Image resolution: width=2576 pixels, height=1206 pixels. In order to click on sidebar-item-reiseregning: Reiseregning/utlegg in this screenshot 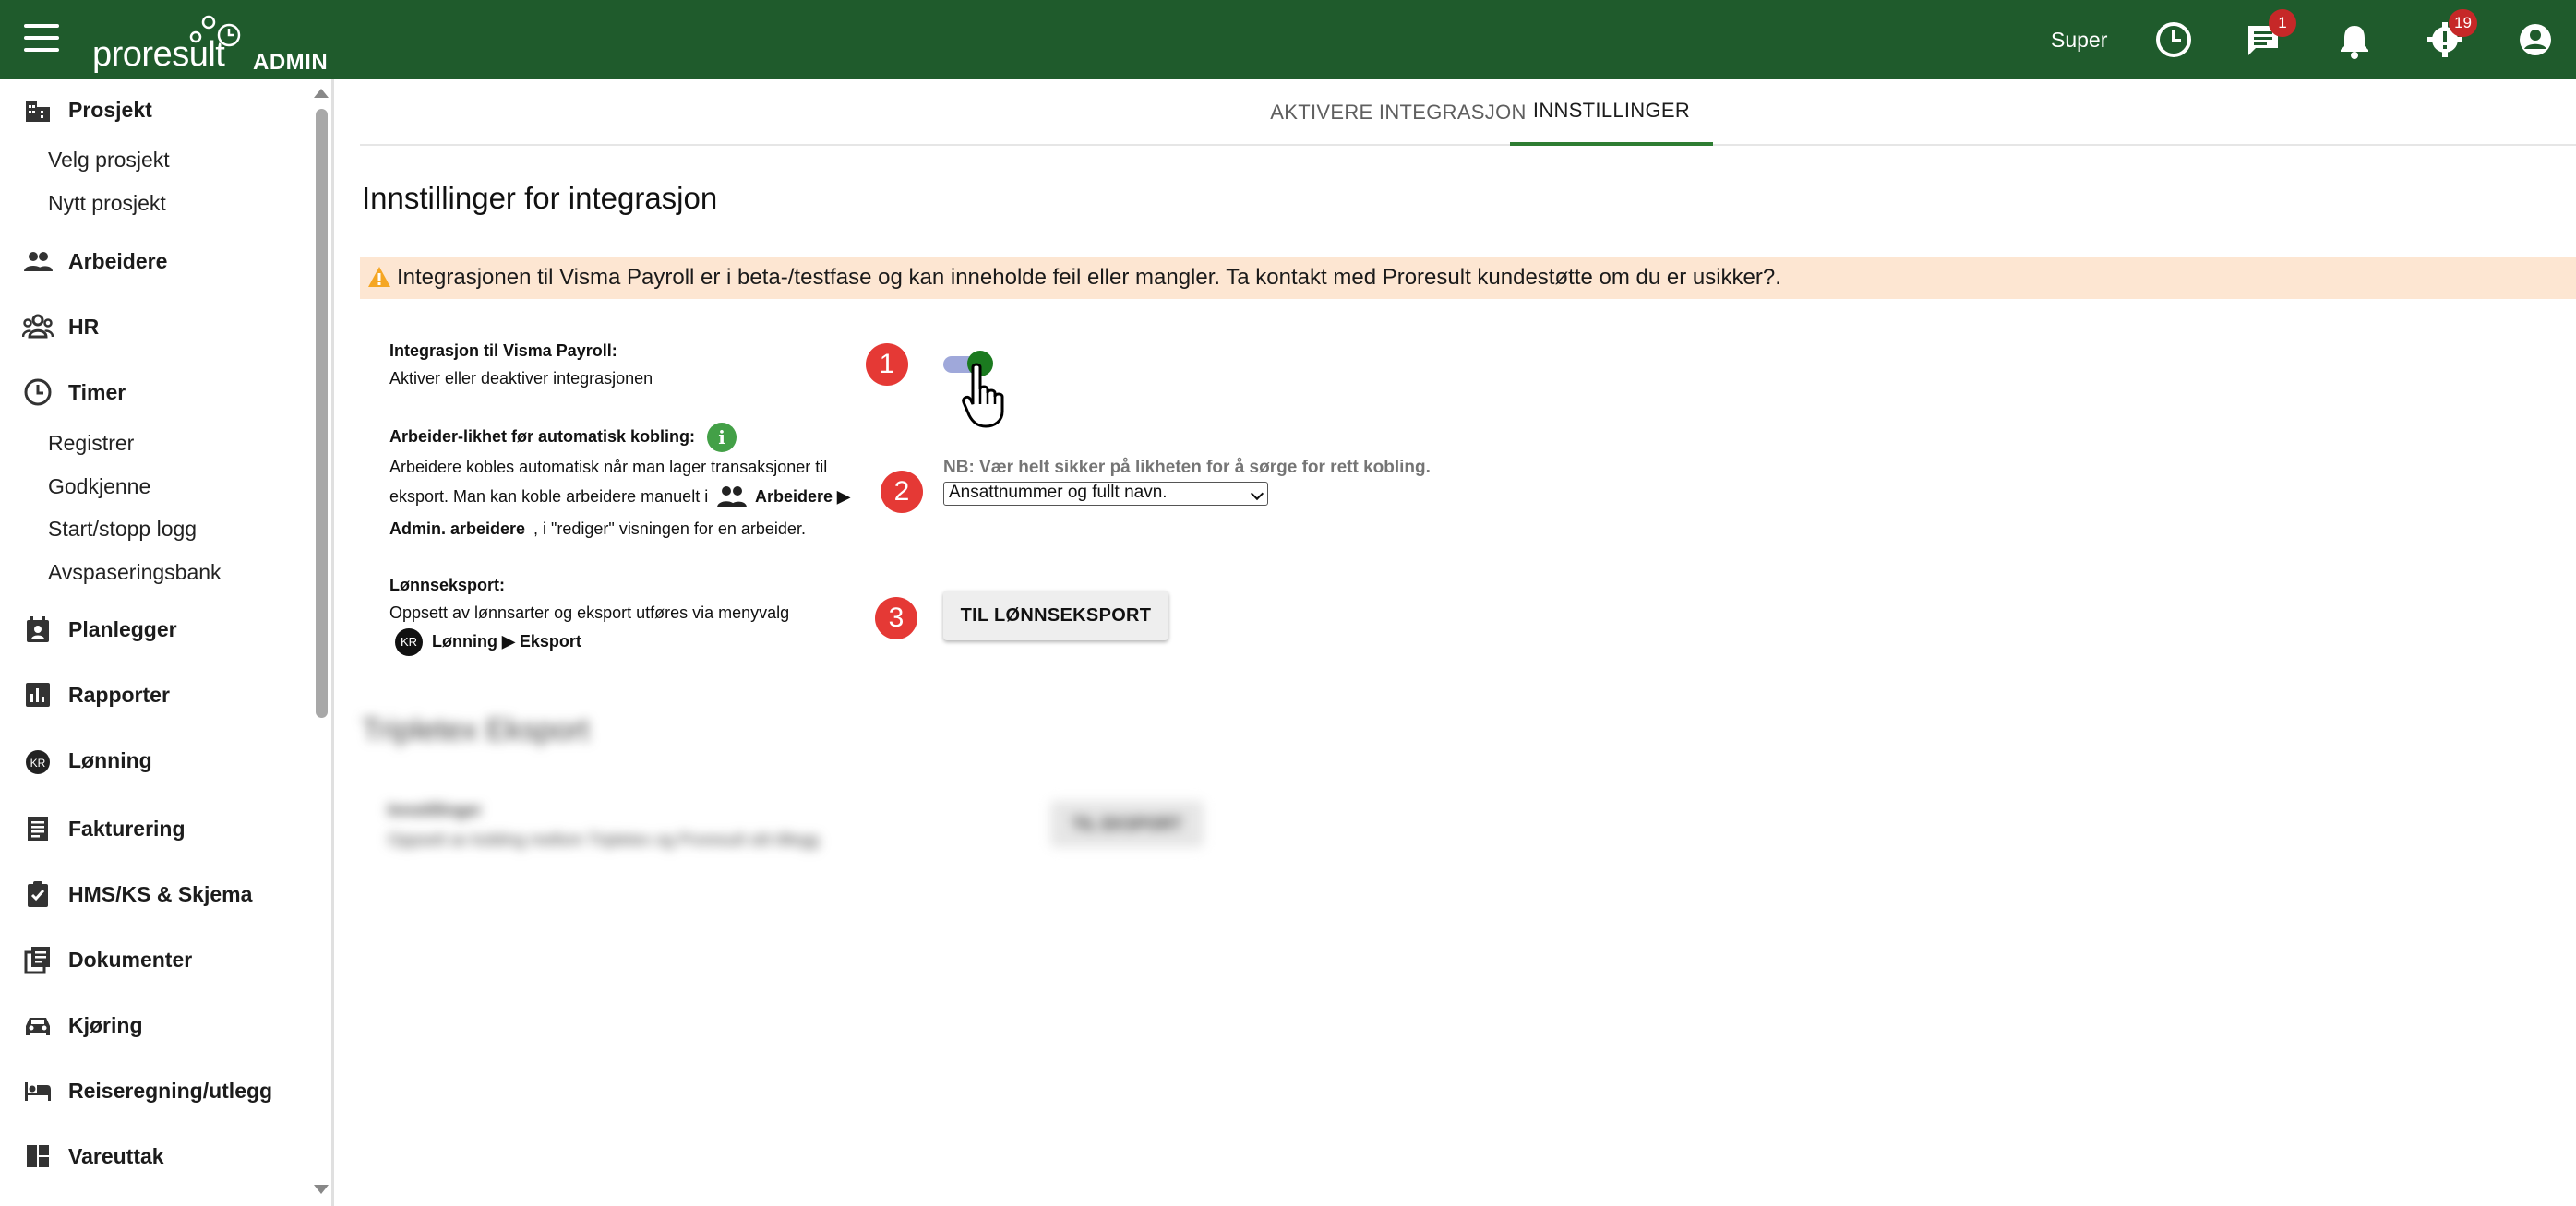, I will do `click(157, 1091)`.